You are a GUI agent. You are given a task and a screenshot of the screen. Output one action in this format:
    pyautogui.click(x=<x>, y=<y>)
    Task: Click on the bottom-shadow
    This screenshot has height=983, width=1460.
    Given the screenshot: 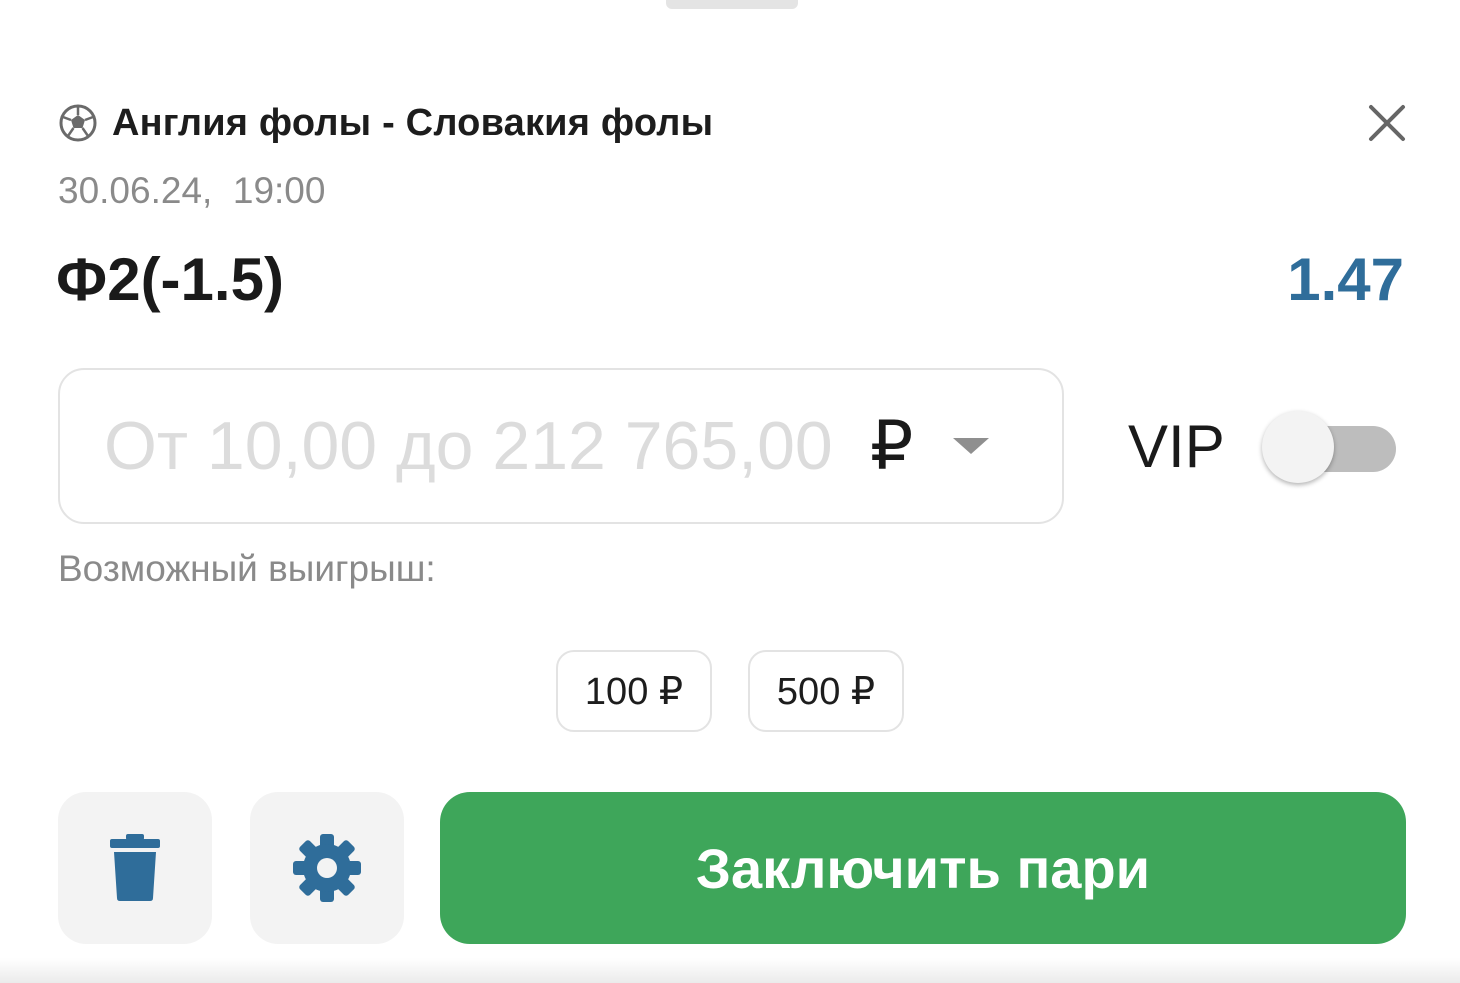 What is the action you would take?
    pyautogui.click(x=730, y=970)
    